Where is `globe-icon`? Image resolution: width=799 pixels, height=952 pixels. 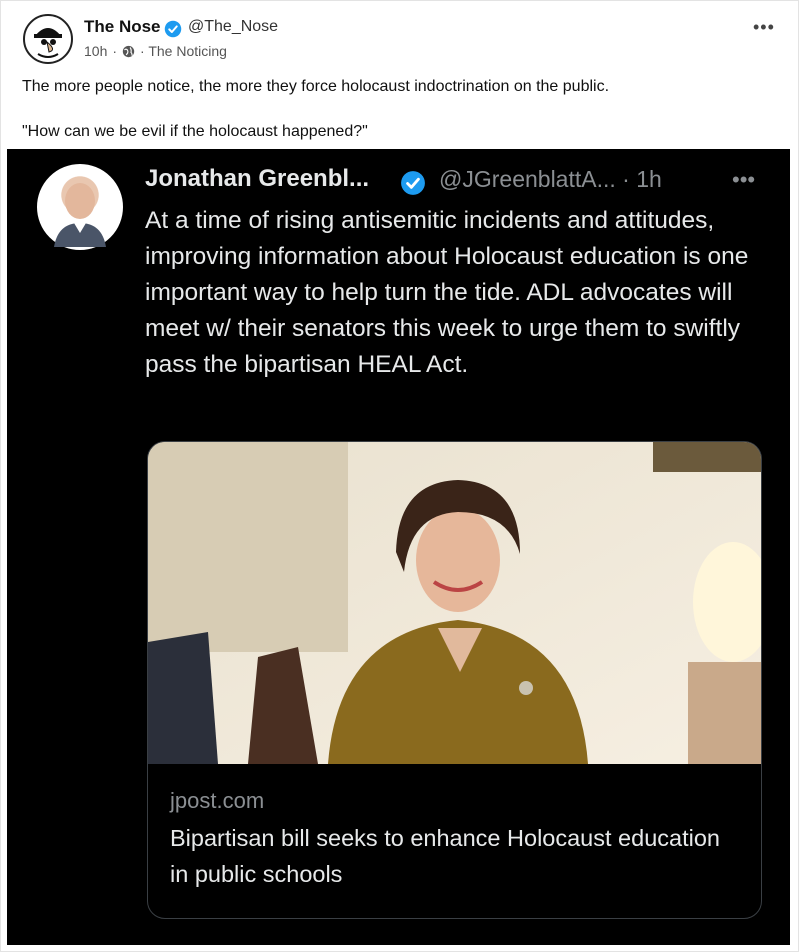
globe-icon is located at coordinates (128, 51).